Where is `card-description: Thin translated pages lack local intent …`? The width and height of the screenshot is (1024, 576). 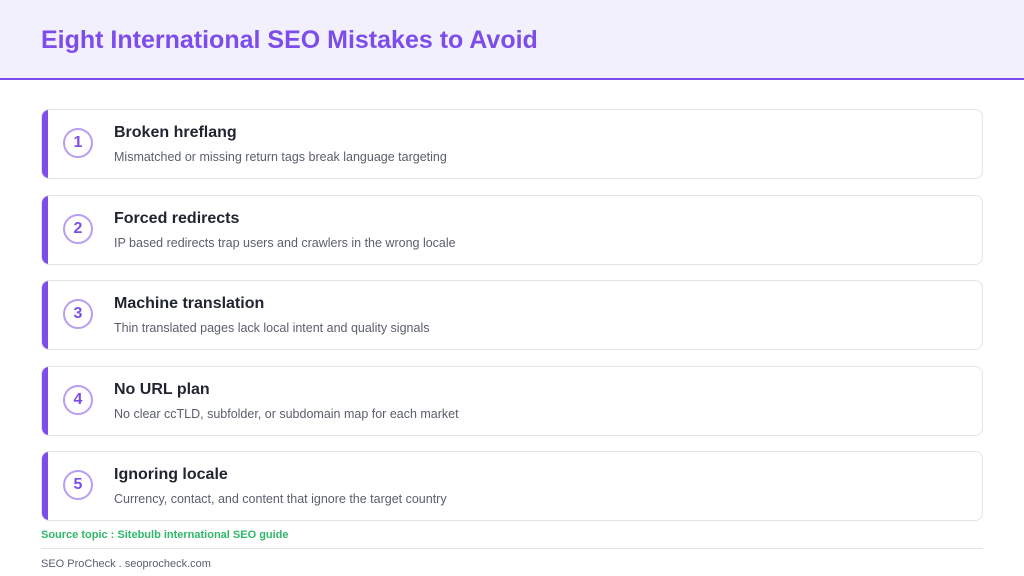 card-description: Thin translated pages lack local intent … is located at coordinates (272, 328).